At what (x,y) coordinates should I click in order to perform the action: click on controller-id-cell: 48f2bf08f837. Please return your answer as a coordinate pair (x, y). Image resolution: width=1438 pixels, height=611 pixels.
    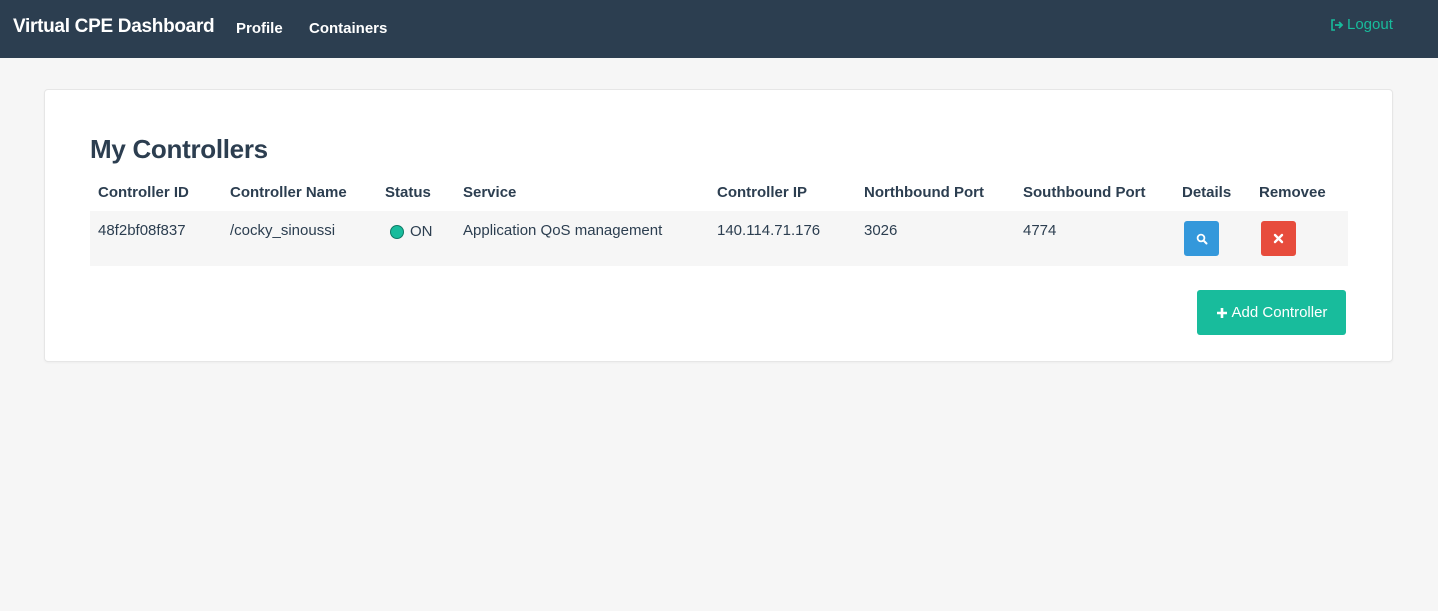
    Looking at the image, I should click on (142, 230).